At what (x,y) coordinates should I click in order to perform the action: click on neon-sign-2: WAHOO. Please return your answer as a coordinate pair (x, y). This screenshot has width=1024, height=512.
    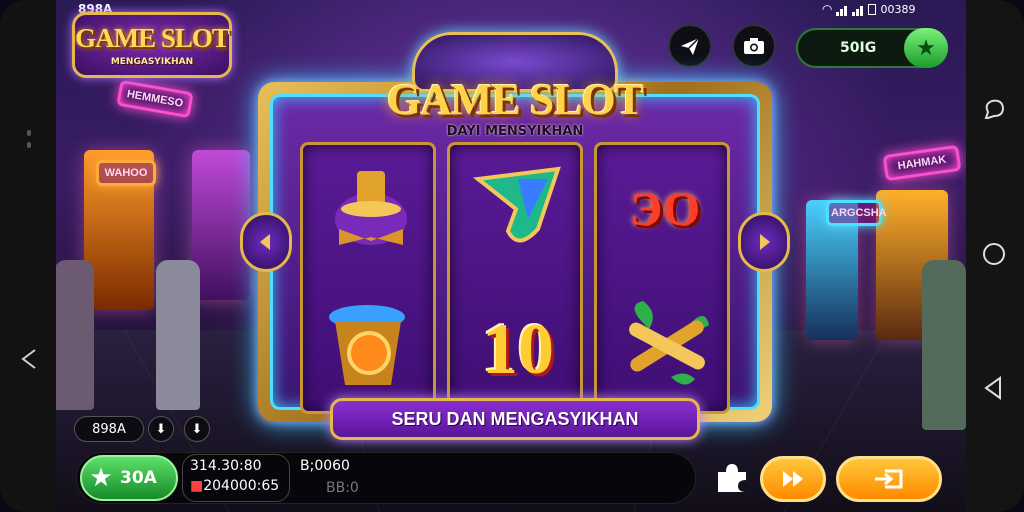
    Looking at the image, I should click on (126, 173).